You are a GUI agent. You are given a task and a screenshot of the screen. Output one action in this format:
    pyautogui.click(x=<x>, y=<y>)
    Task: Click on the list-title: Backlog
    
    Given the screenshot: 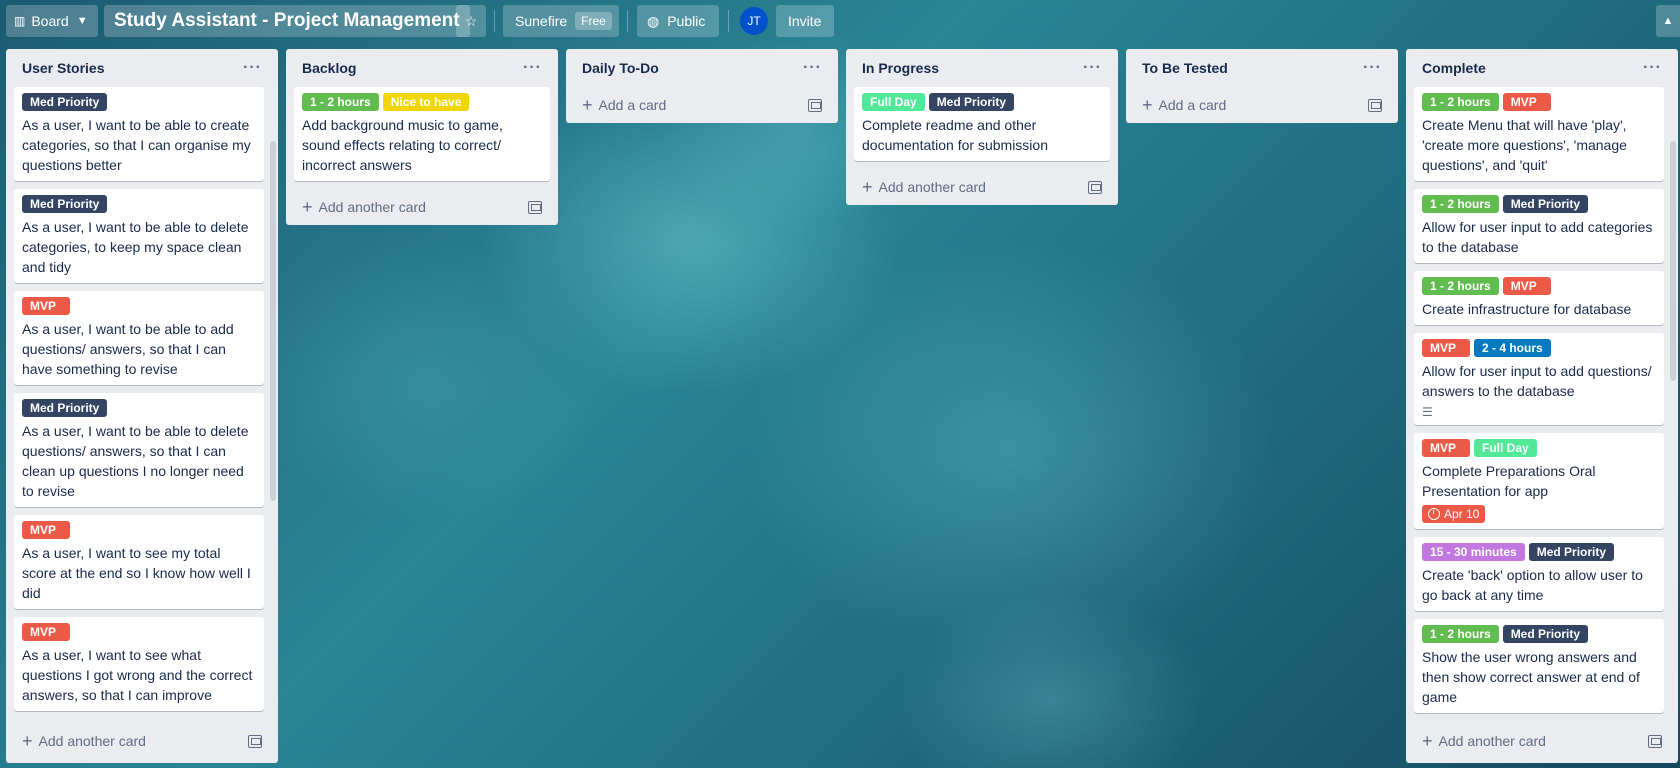 What is the action you would take?
    pyautogui.click(x=329, y=68)
    